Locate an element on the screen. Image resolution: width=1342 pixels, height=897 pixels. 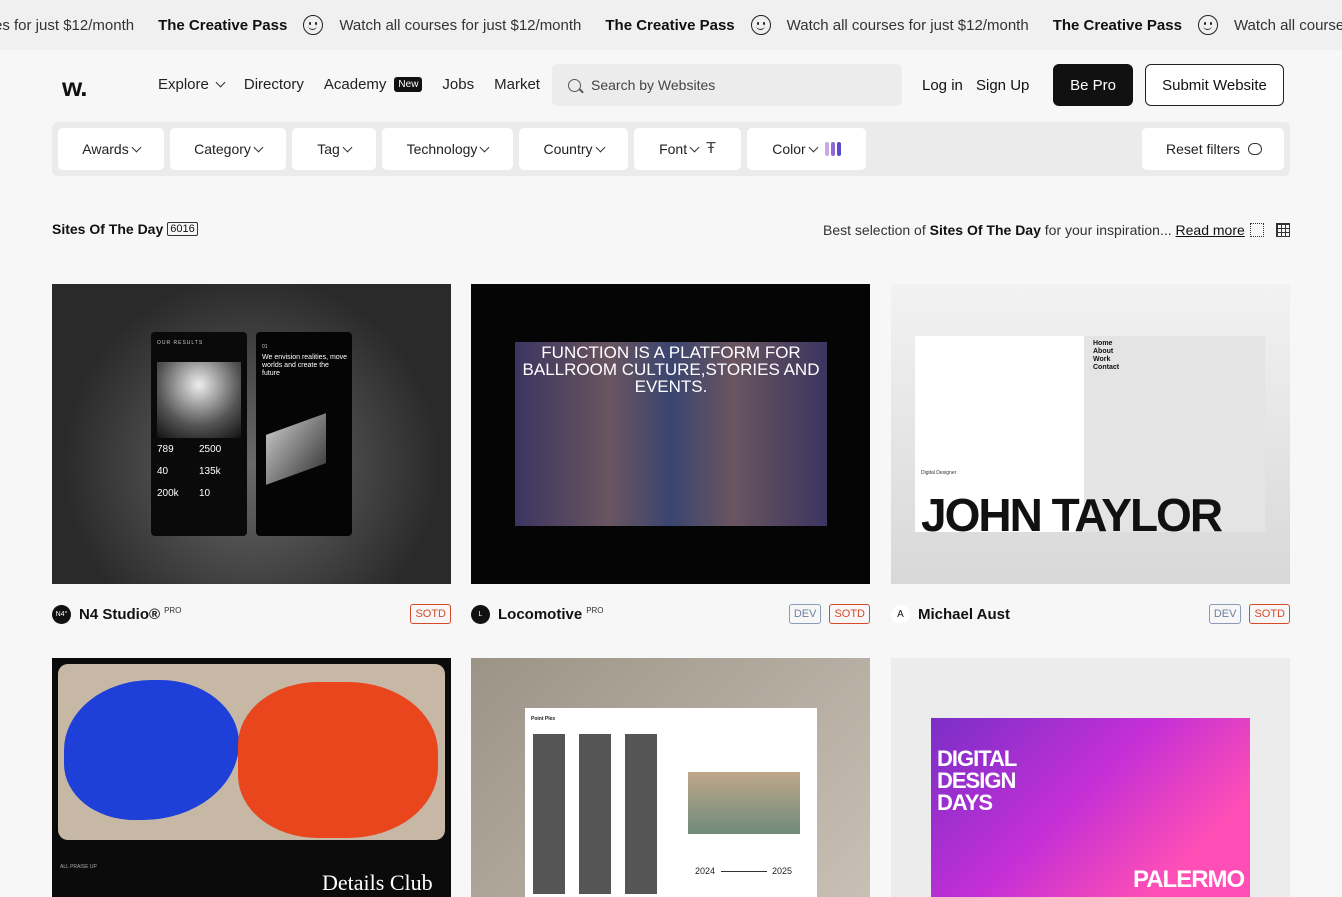
nav-explore: Explore is located at coordinates (192, 84).